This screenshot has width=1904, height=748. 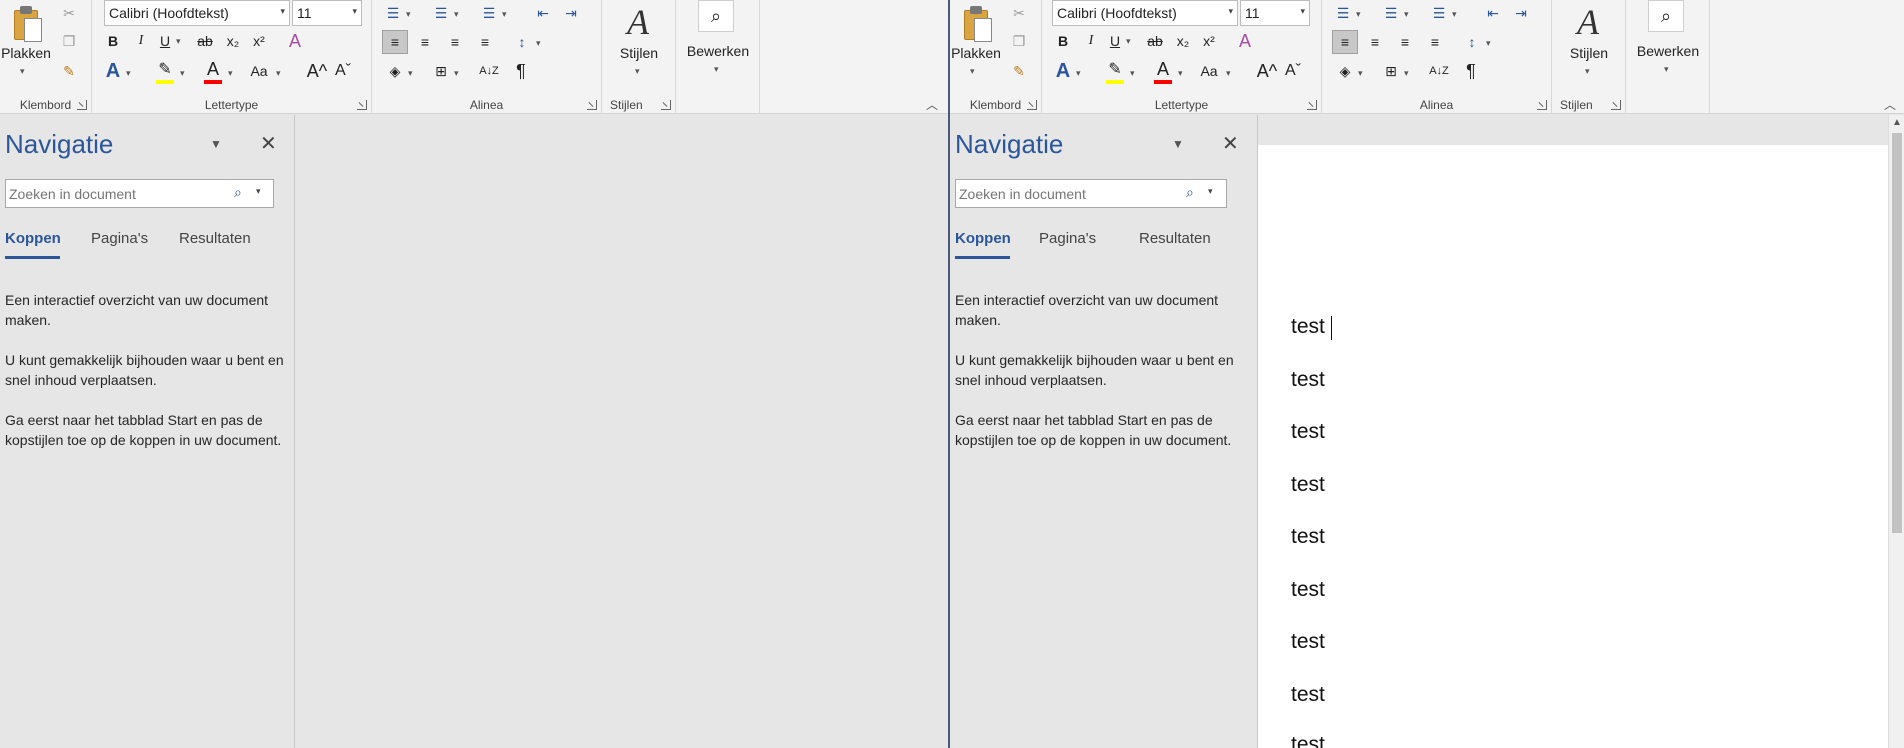 I want to click on sort-button: A↓Z, so click(x=1439, y=71).